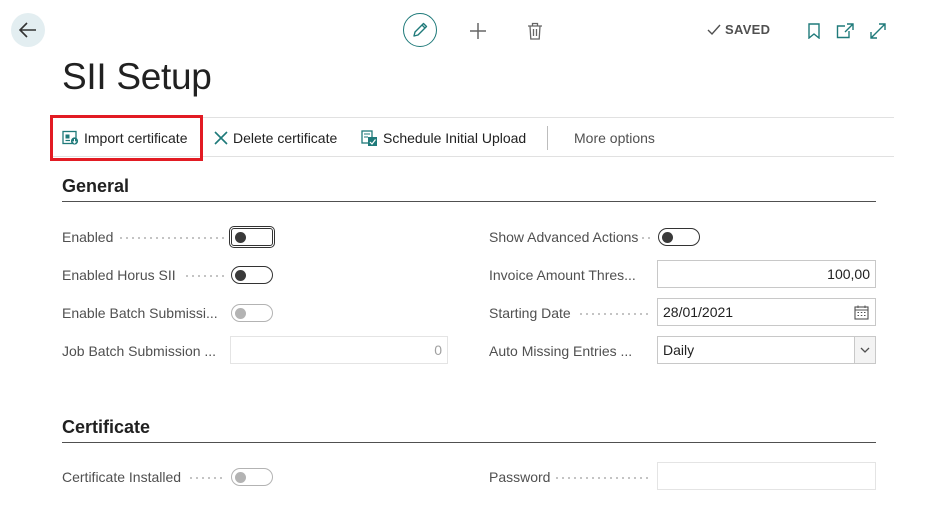  Describe the element at coordinates (106, 427) in the screenshot. I see `certificate-section-title: Certificate` at that location.